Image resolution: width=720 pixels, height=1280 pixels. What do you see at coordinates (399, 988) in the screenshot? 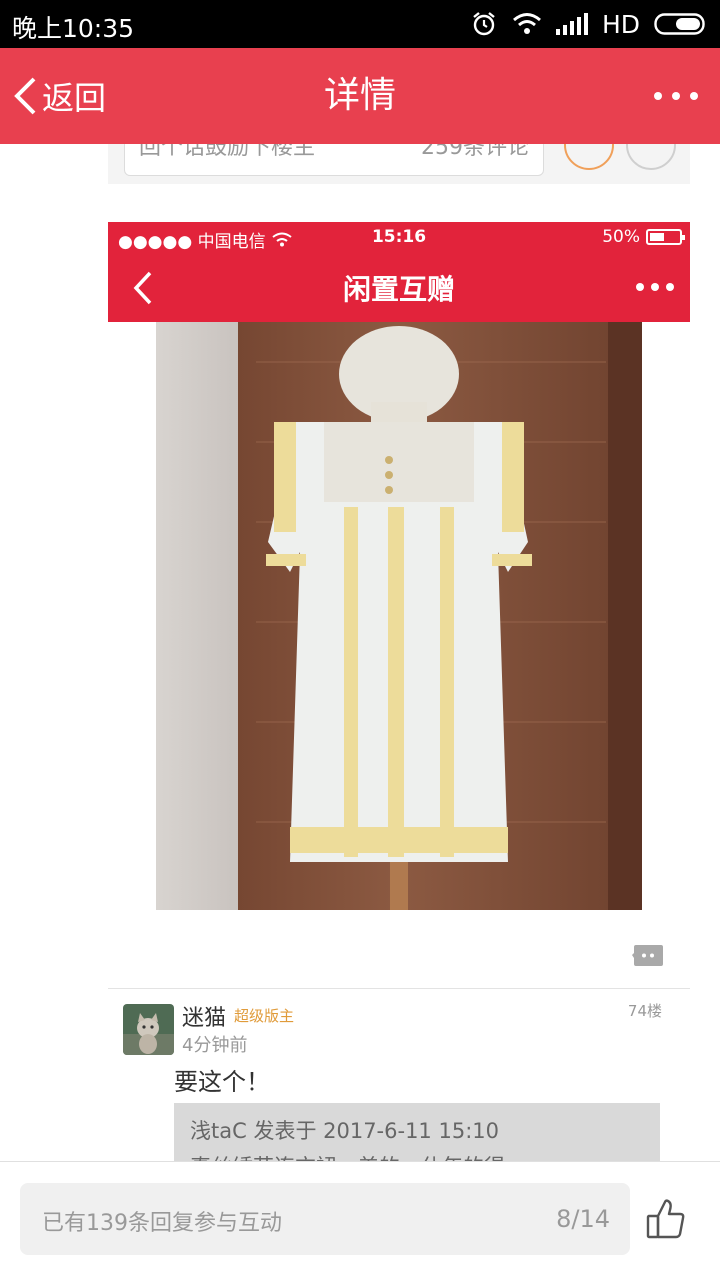
I see `divider` at bounding box center [399, 988].